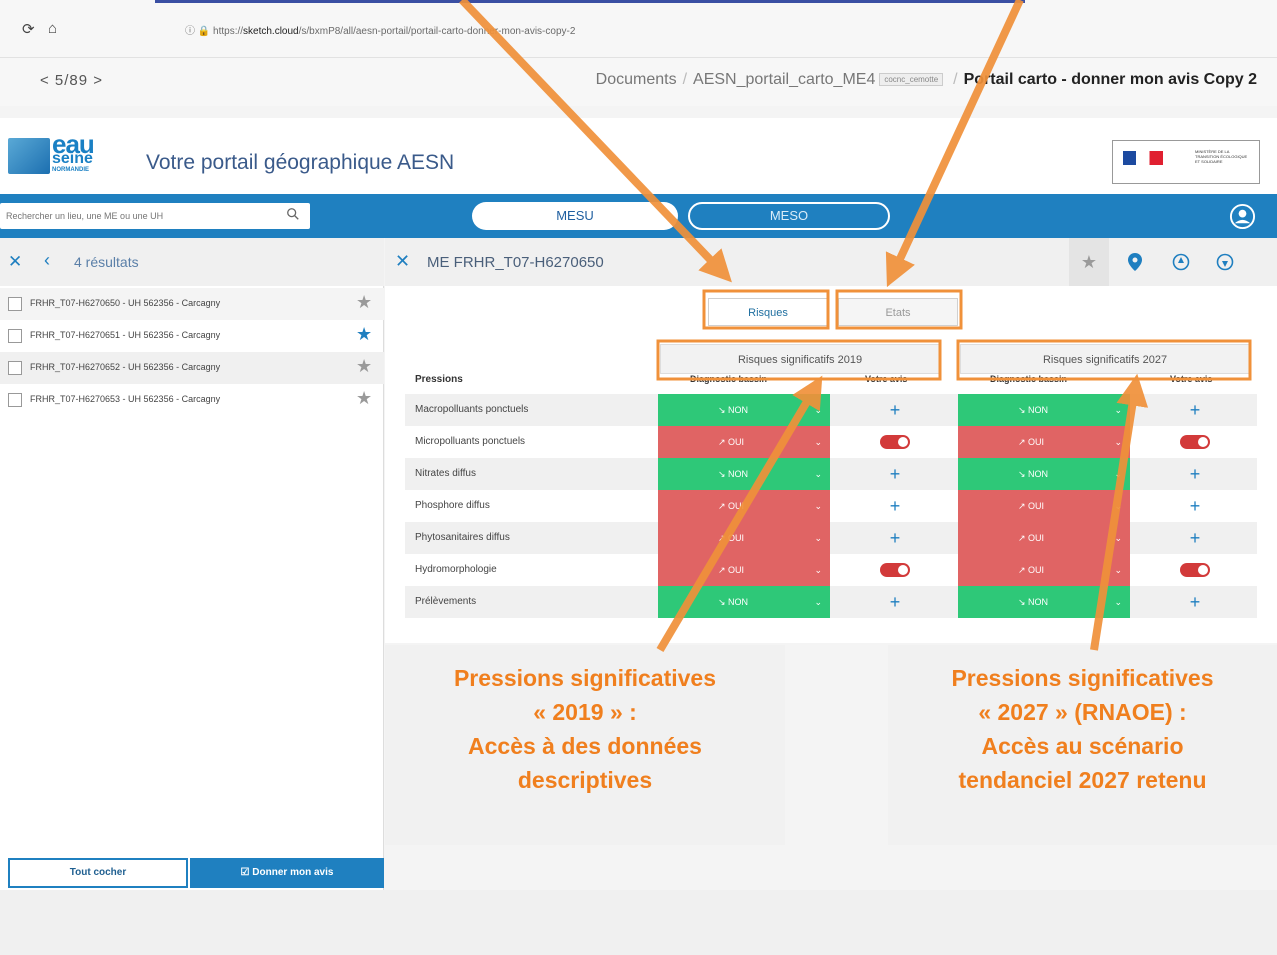 The width and height of the screenshot is (1277, 955). Describe the element at coordinates (1135, 262) in the screenshot. I see `map-pin-icon` at that location.